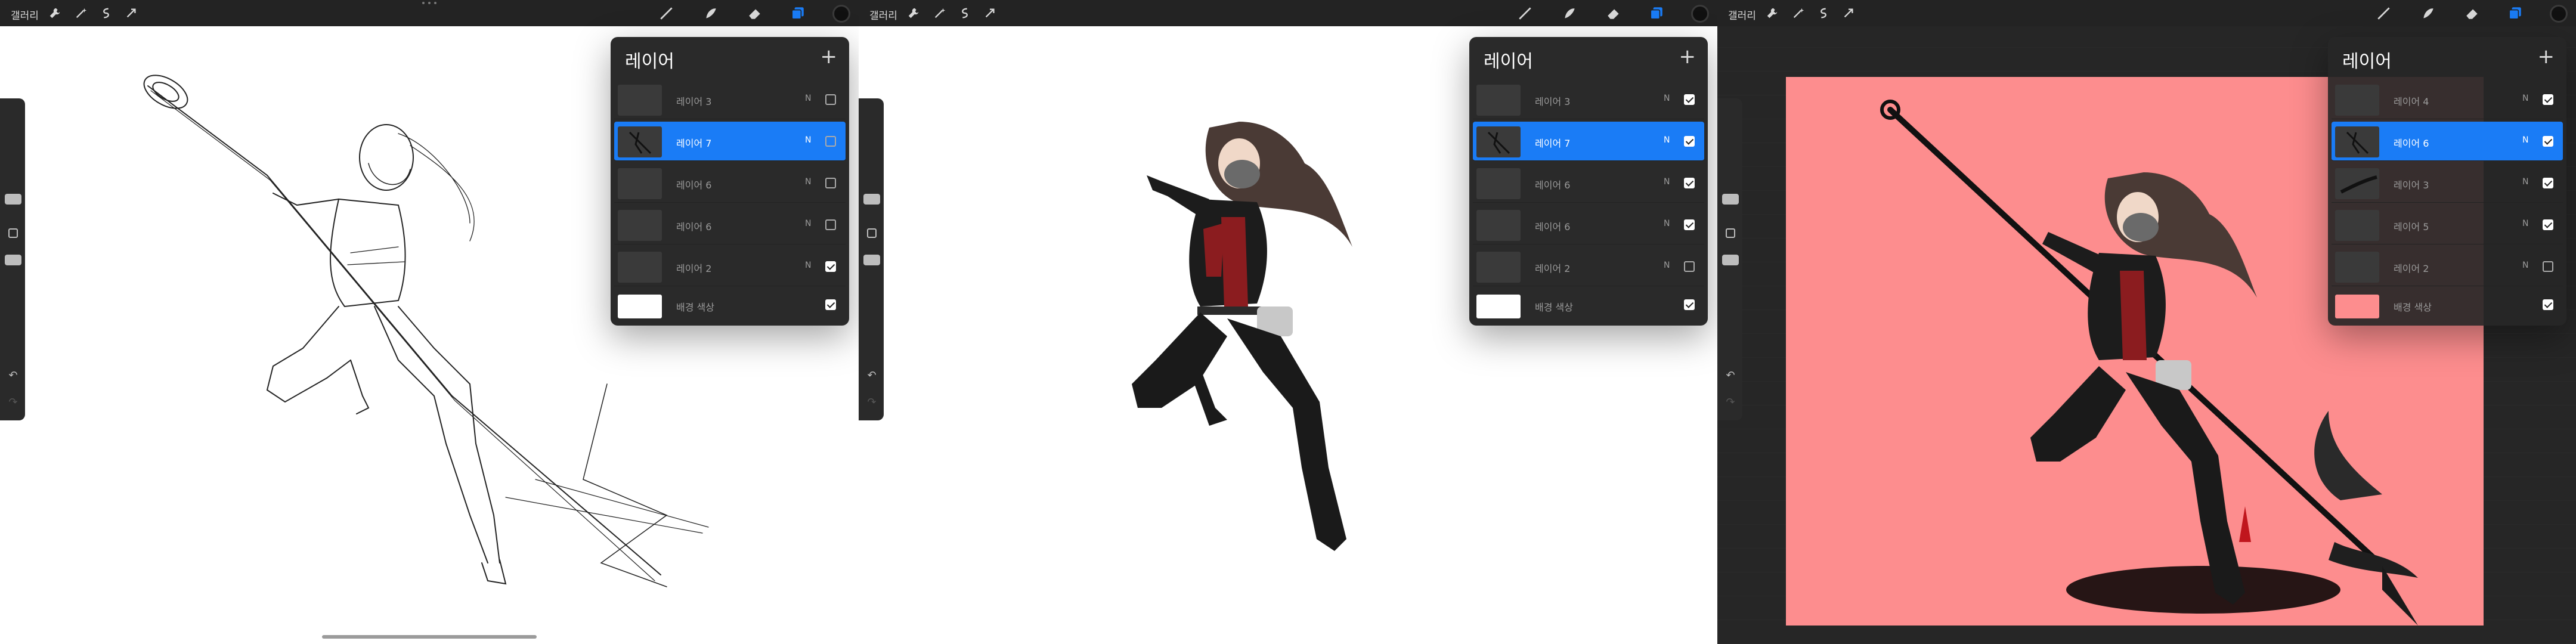 Image resolution: width=2576 pixels, height=644 pixels. I want to click on layer-row-selected: 레이어 7 N, so click(1589, 141).